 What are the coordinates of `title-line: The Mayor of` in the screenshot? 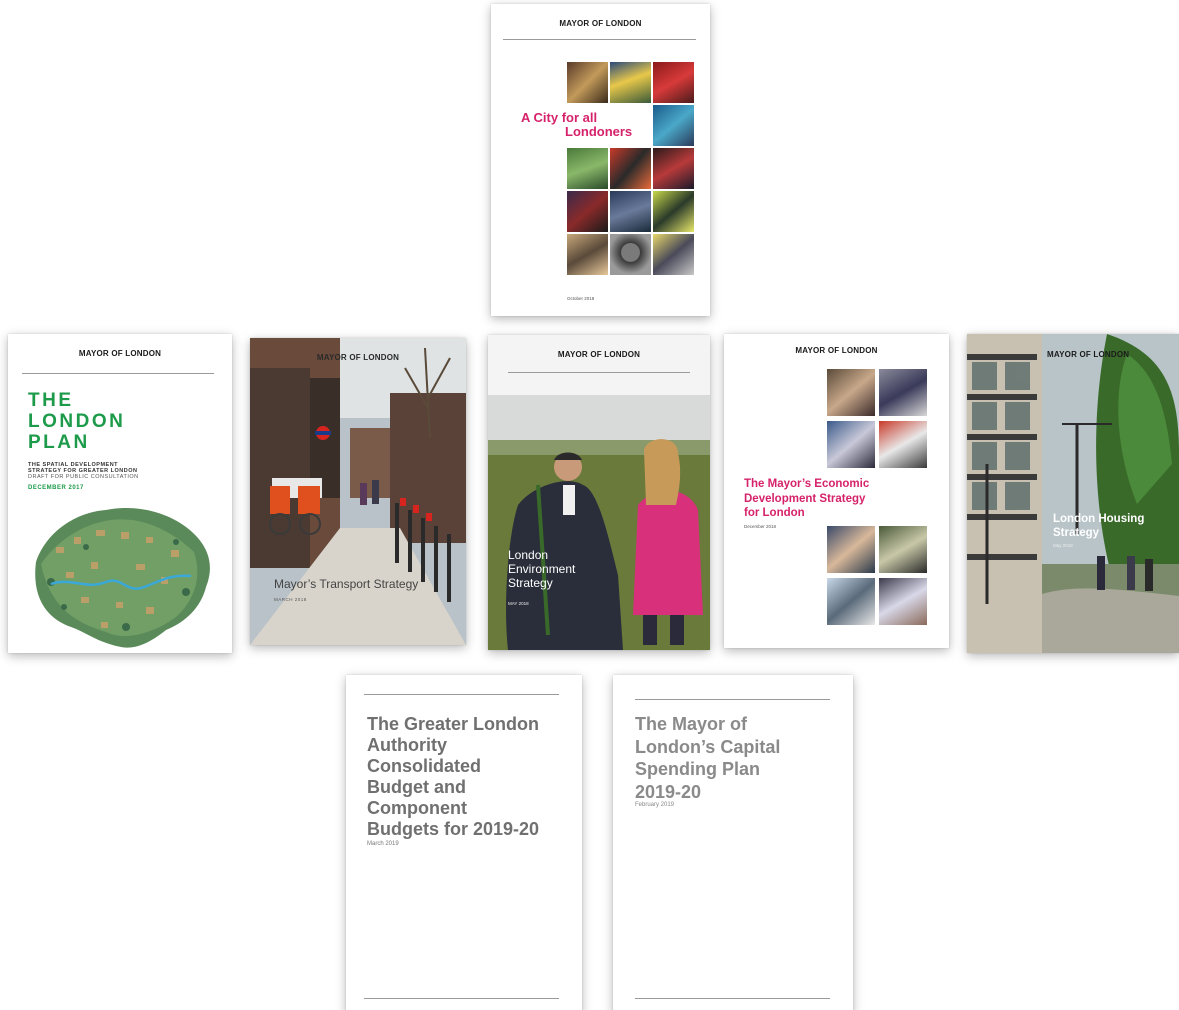 It's located at (691, 724).